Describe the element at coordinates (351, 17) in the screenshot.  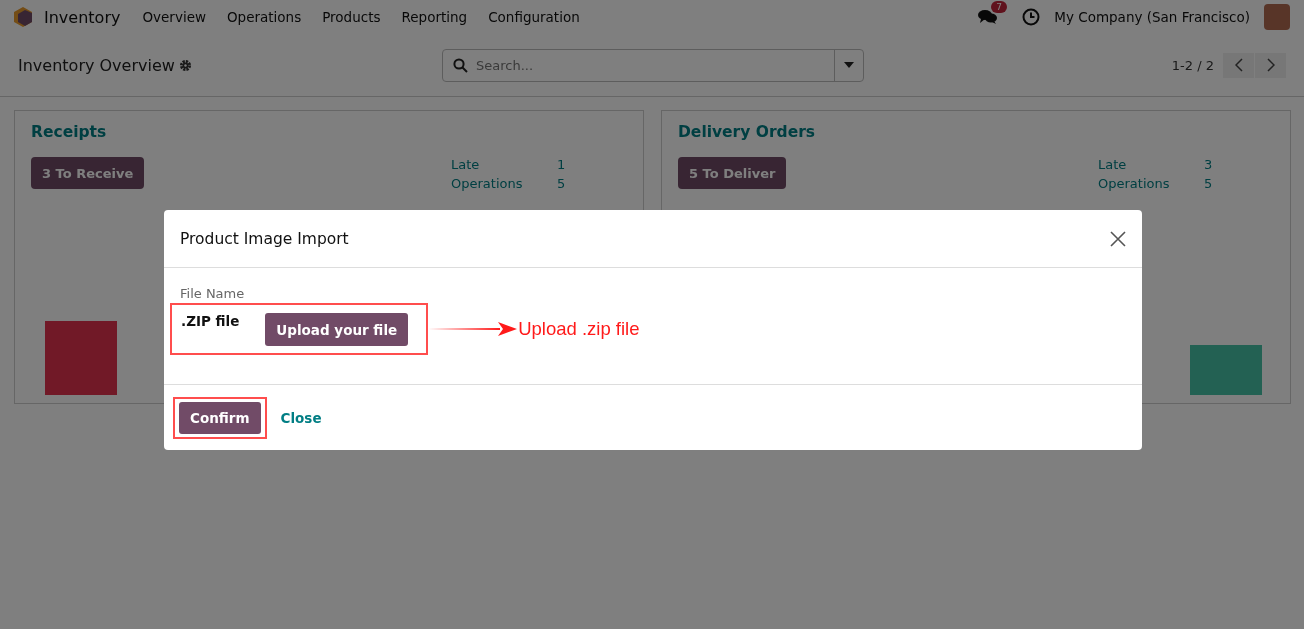
I see `menu-item: Products` at that location.